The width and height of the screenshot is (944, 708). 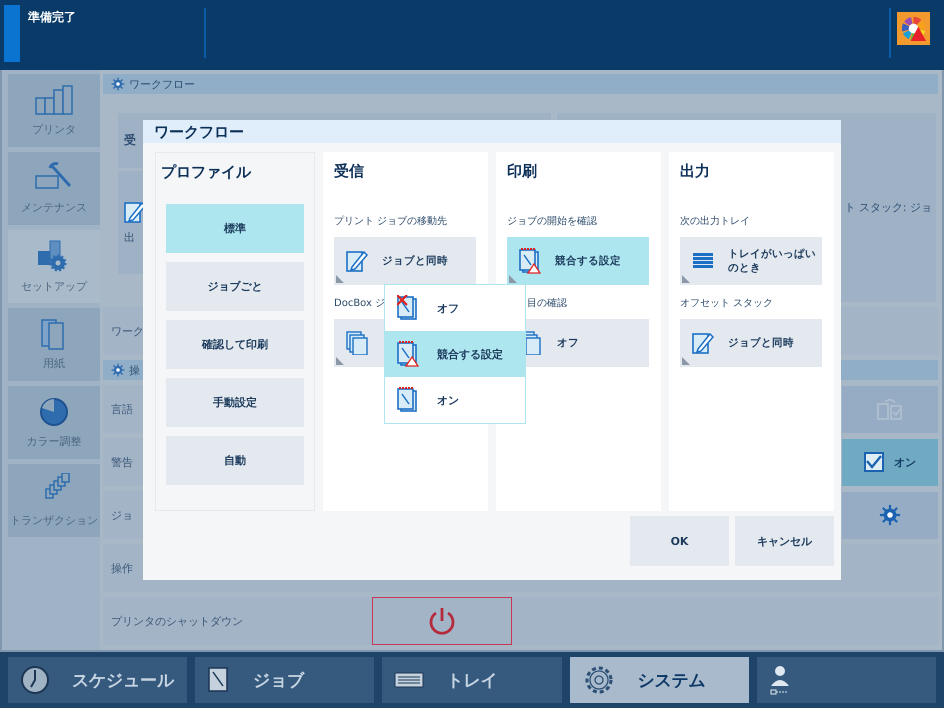 What do you see at coordinates (235, 228) in the screenshot?
I see `profile-button: 標準` at bounding box center [235, 228].